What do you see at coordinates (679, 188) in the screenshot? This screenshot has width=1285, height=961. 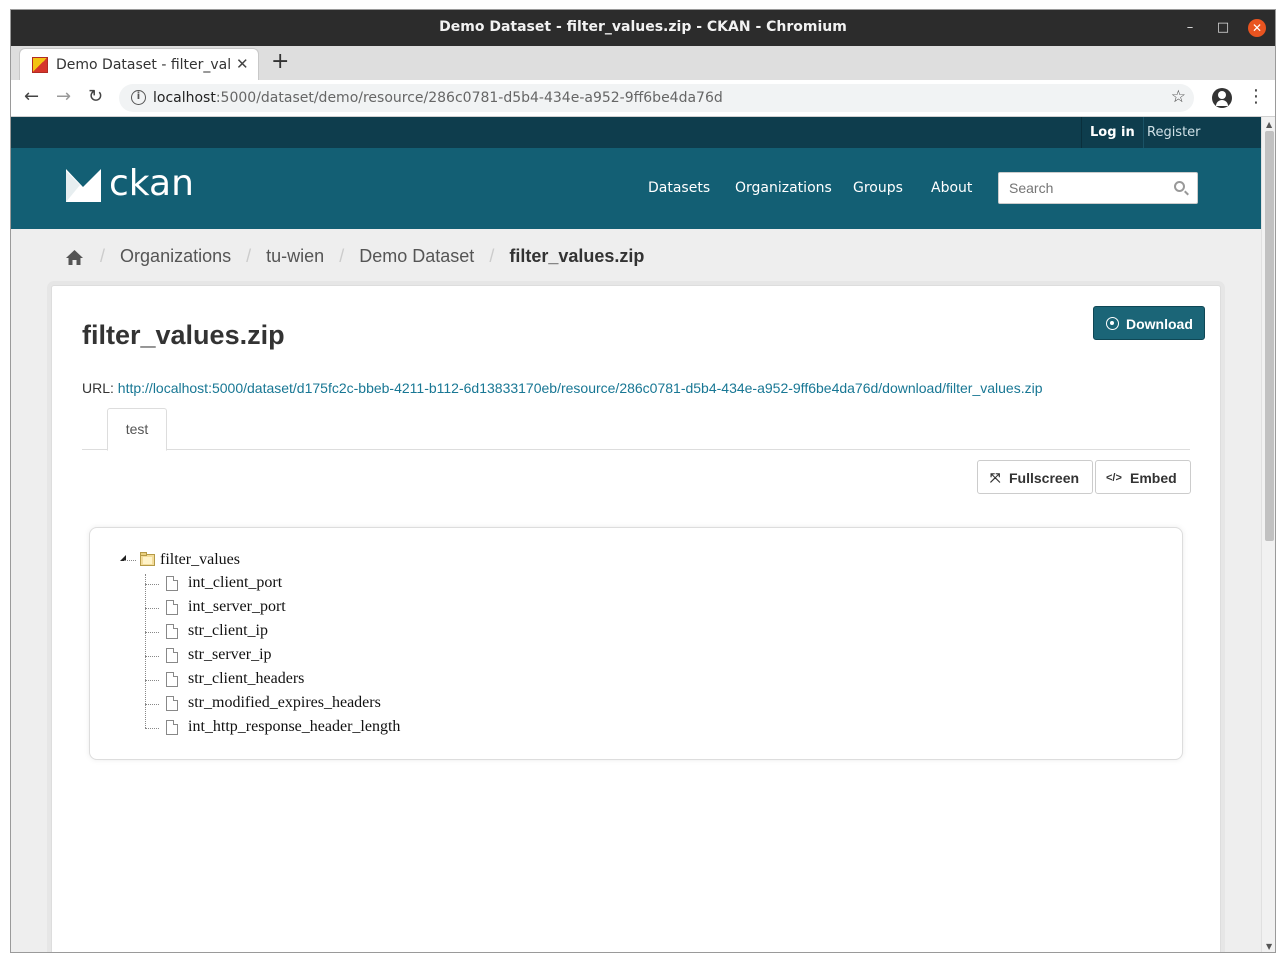 I see `nav-datasets: Datasets` at bounding box center [679, 188].